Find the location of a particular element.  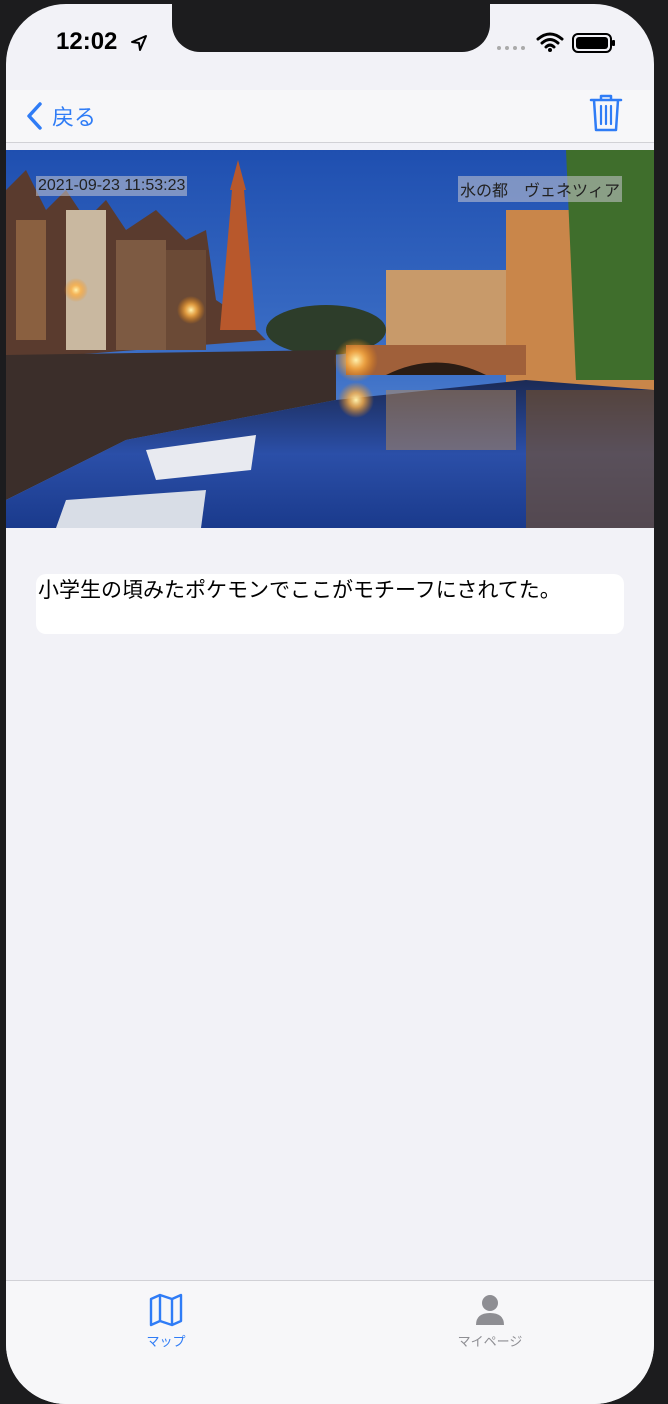

trash-icon is located at coordinates (606, 113).